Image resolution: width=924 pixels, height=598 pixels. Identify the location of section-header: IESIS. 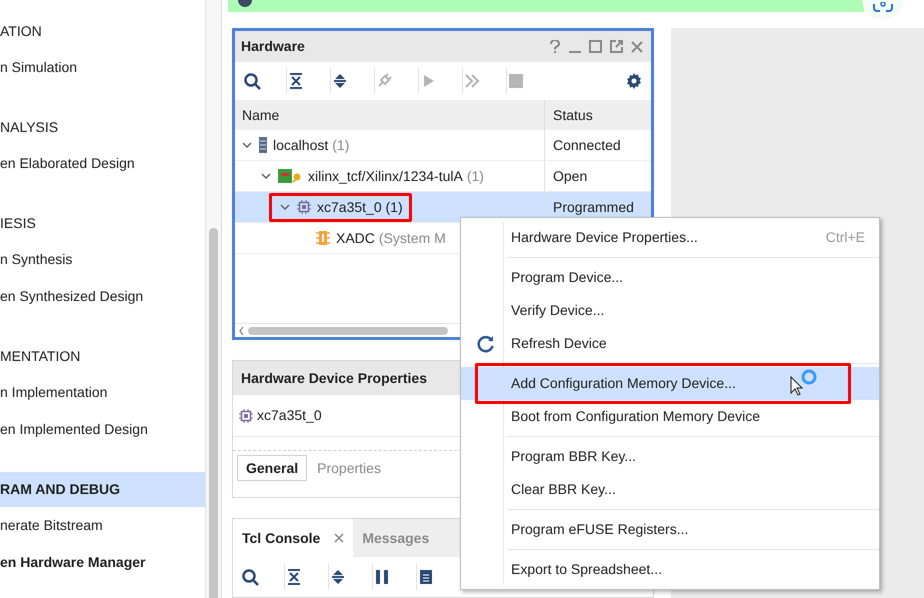
(103, 223).